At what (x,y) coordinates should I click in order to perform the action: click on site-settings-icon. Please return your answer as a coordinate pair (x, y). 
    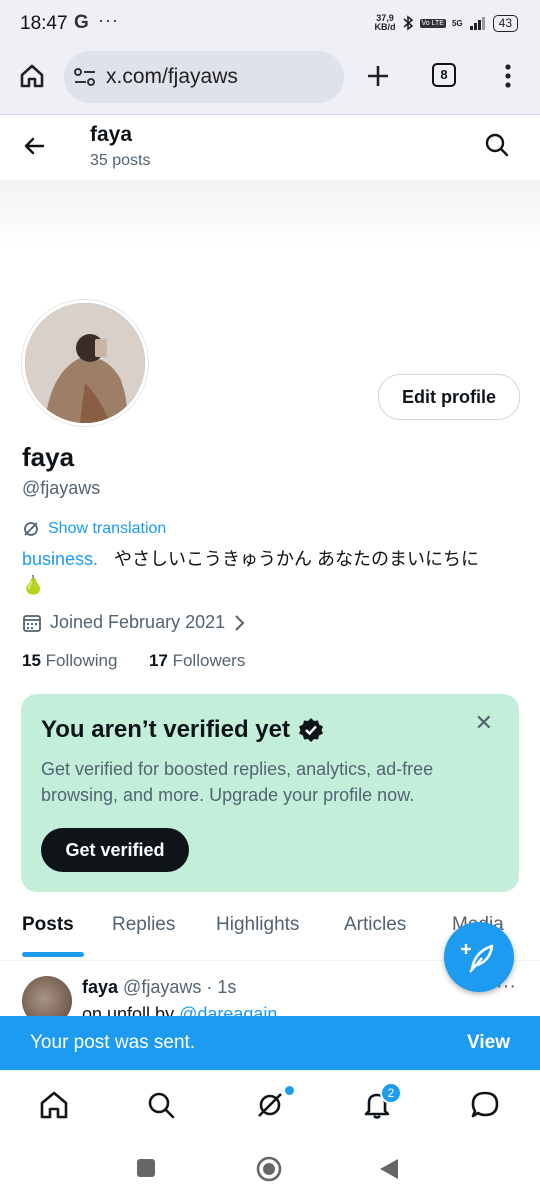
    Looking at the image, I should click on (85, 77).